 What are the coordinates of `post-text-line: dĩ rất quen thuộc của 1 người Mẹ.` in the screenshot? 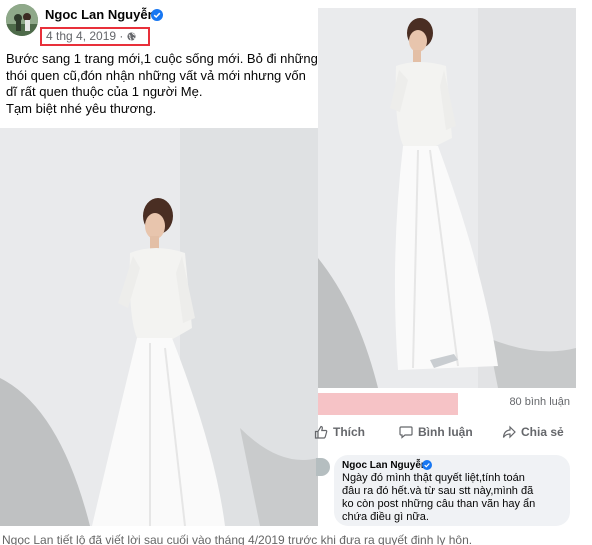 It's located at (104, 91).